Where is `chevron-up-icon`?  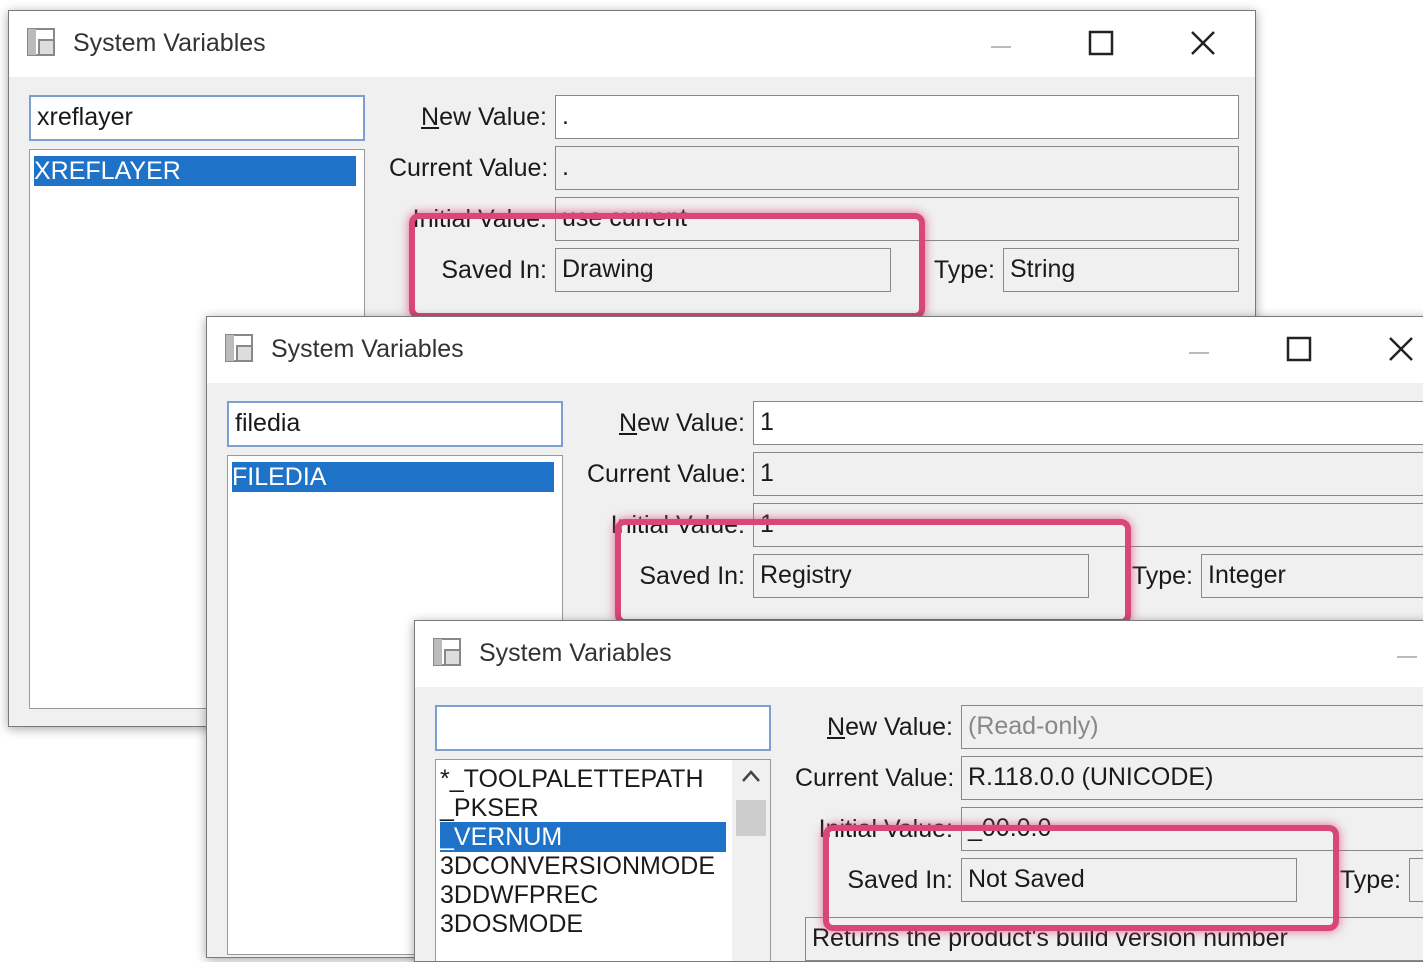 chevron-up-icon is located at coordinates (751, 778).